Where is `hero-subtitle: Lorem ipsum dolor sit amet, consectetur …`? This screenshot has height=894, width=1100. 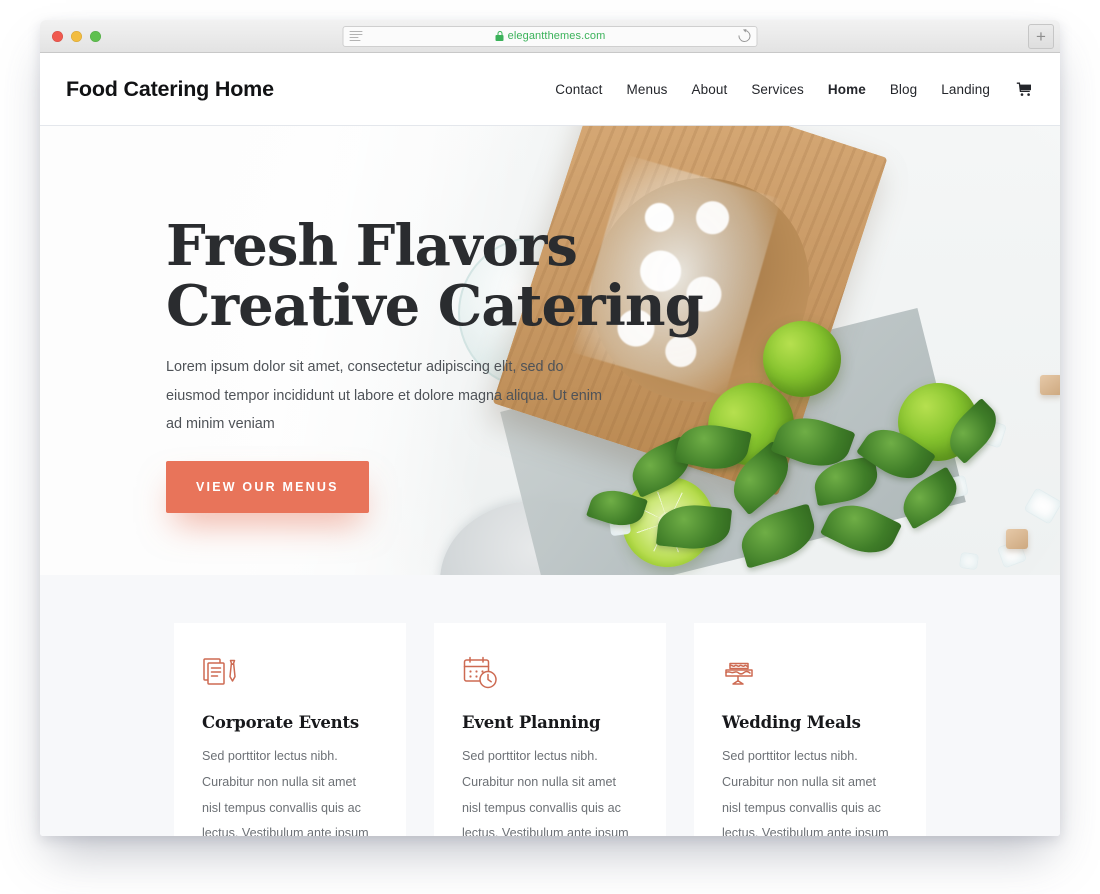
hero-subtitle: Lorem ipsum dolor sit amet, consectetur … is located at coordinates (384, 395).